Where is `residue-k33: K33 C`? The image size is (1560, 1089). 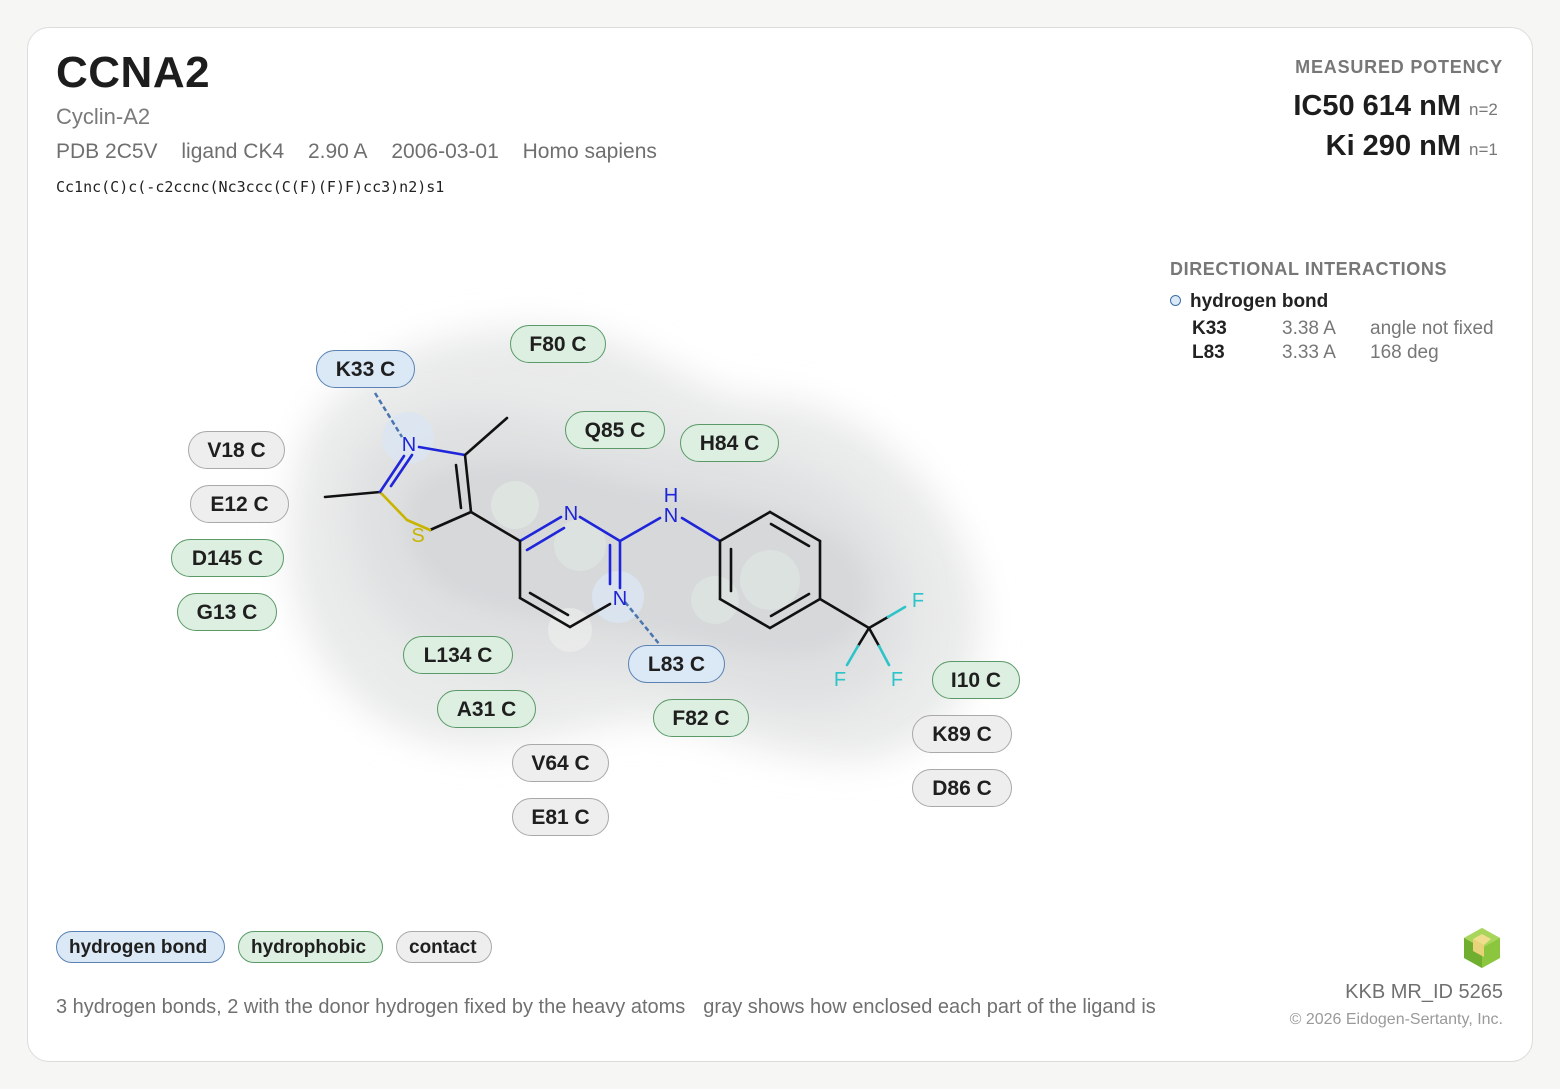 residue-k33: K33 C is located at coordinates (365, 369).